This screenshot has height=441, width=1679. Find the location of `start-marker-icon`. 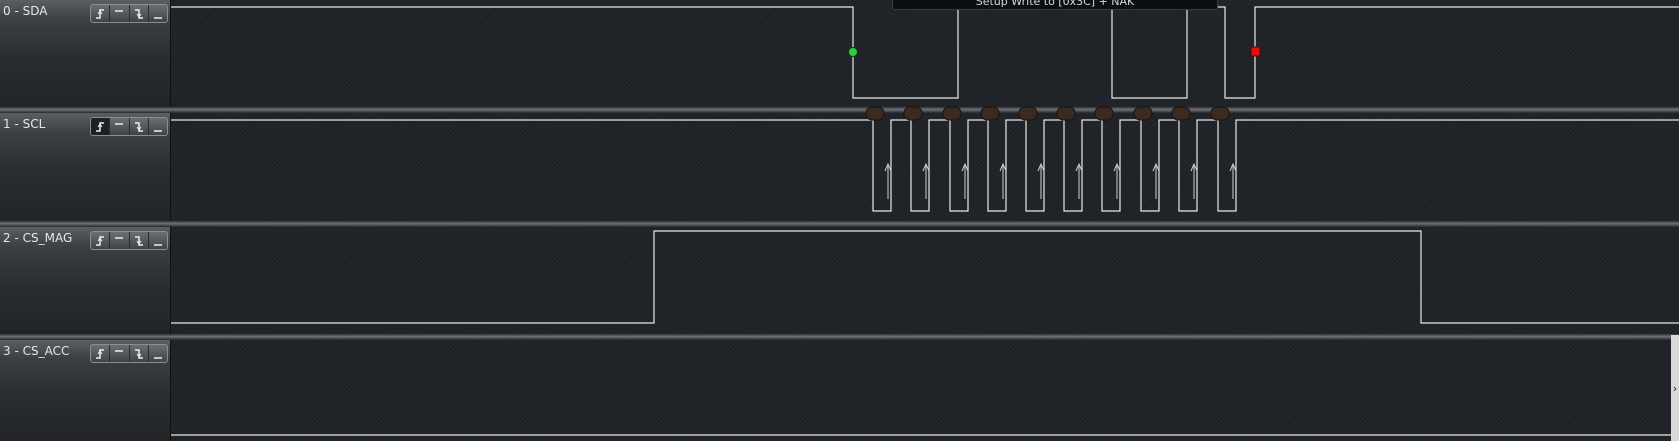

start-marker-icon is located at coordinates (853, 52).